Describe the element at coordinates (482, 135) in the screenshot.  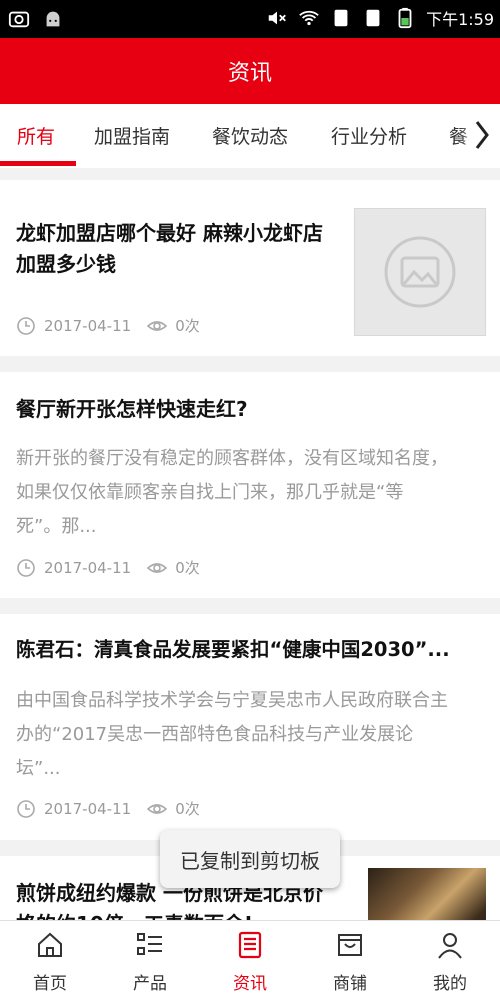
I see `chevron-right-icon` at that location.